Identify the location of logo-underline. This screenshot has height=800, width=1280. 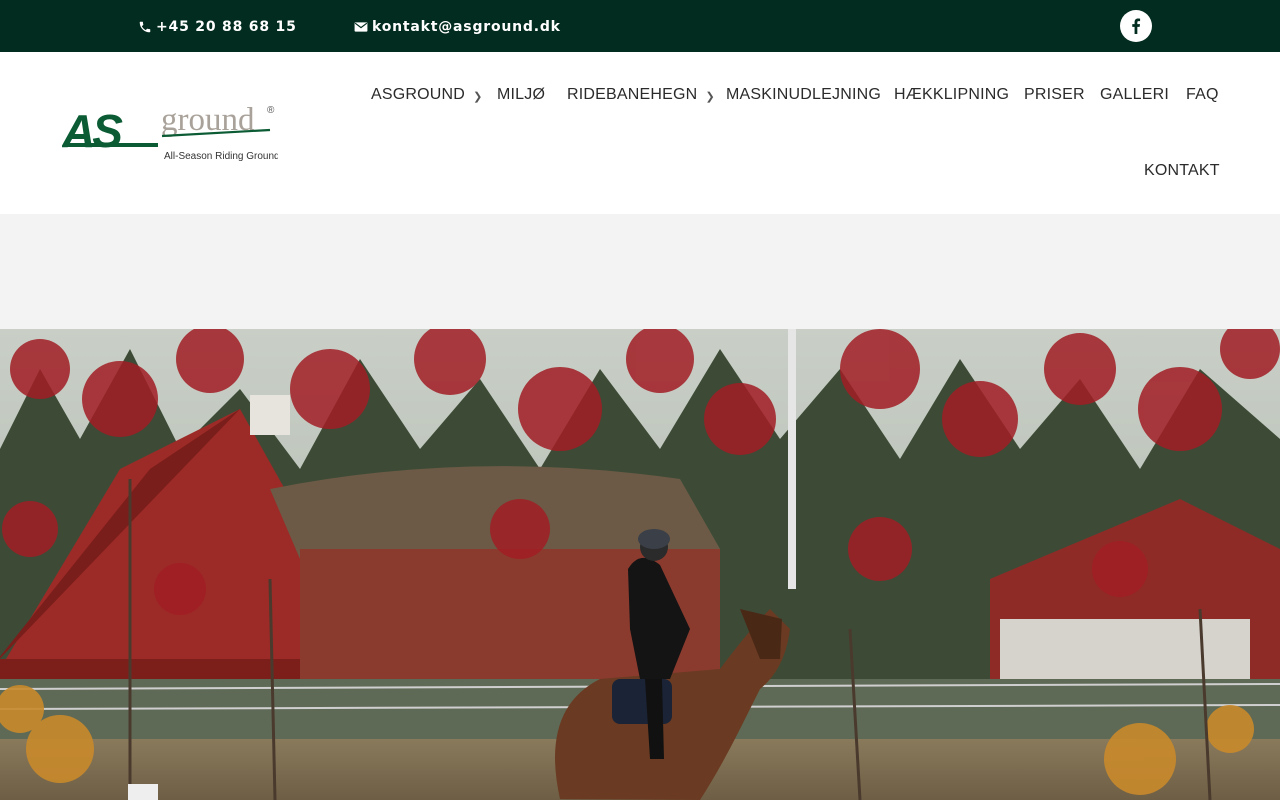
(111, 145).